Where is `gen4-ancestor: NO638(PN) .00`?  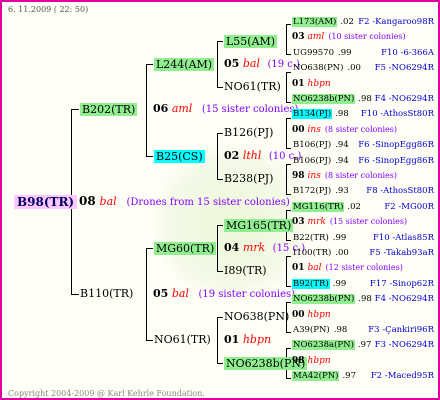
gen4-ancestor: NO638(PN) .00 is located at coordinates (326, 68).